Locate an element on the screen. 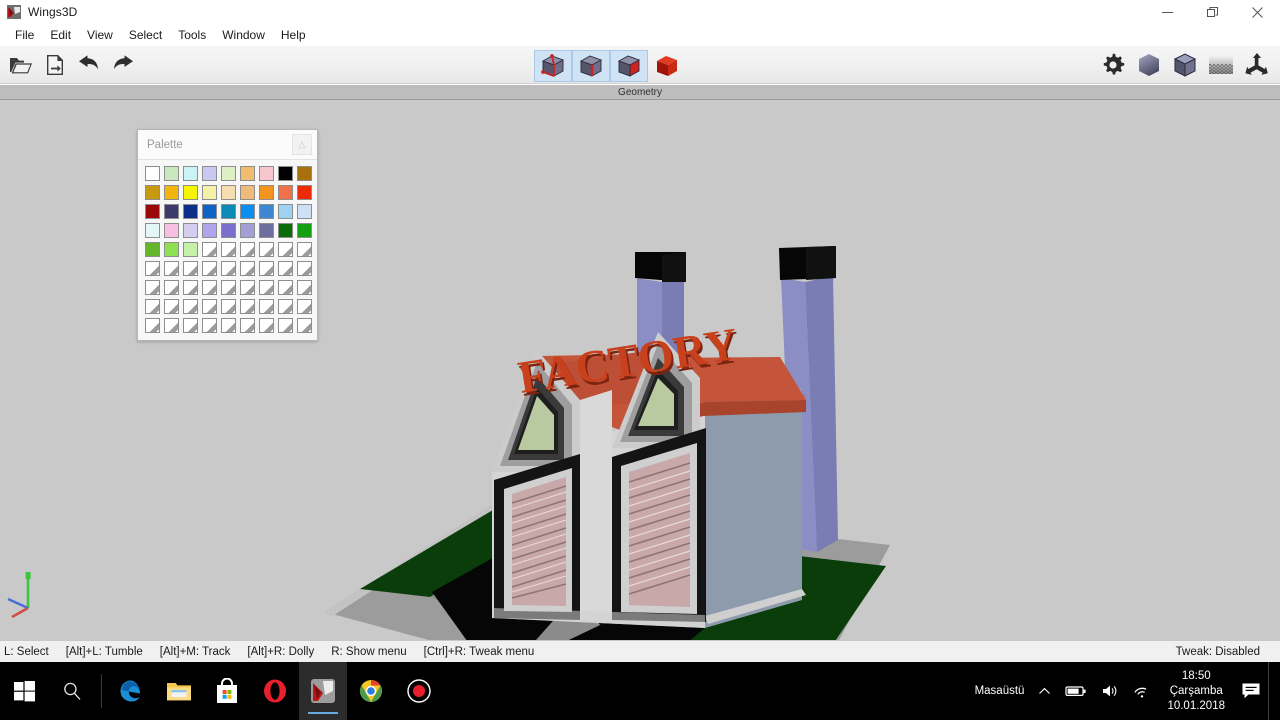 Image resolution: width=1280 pixels, height=720 pixels. edge-select-mode is located at coordinates (591, 65).